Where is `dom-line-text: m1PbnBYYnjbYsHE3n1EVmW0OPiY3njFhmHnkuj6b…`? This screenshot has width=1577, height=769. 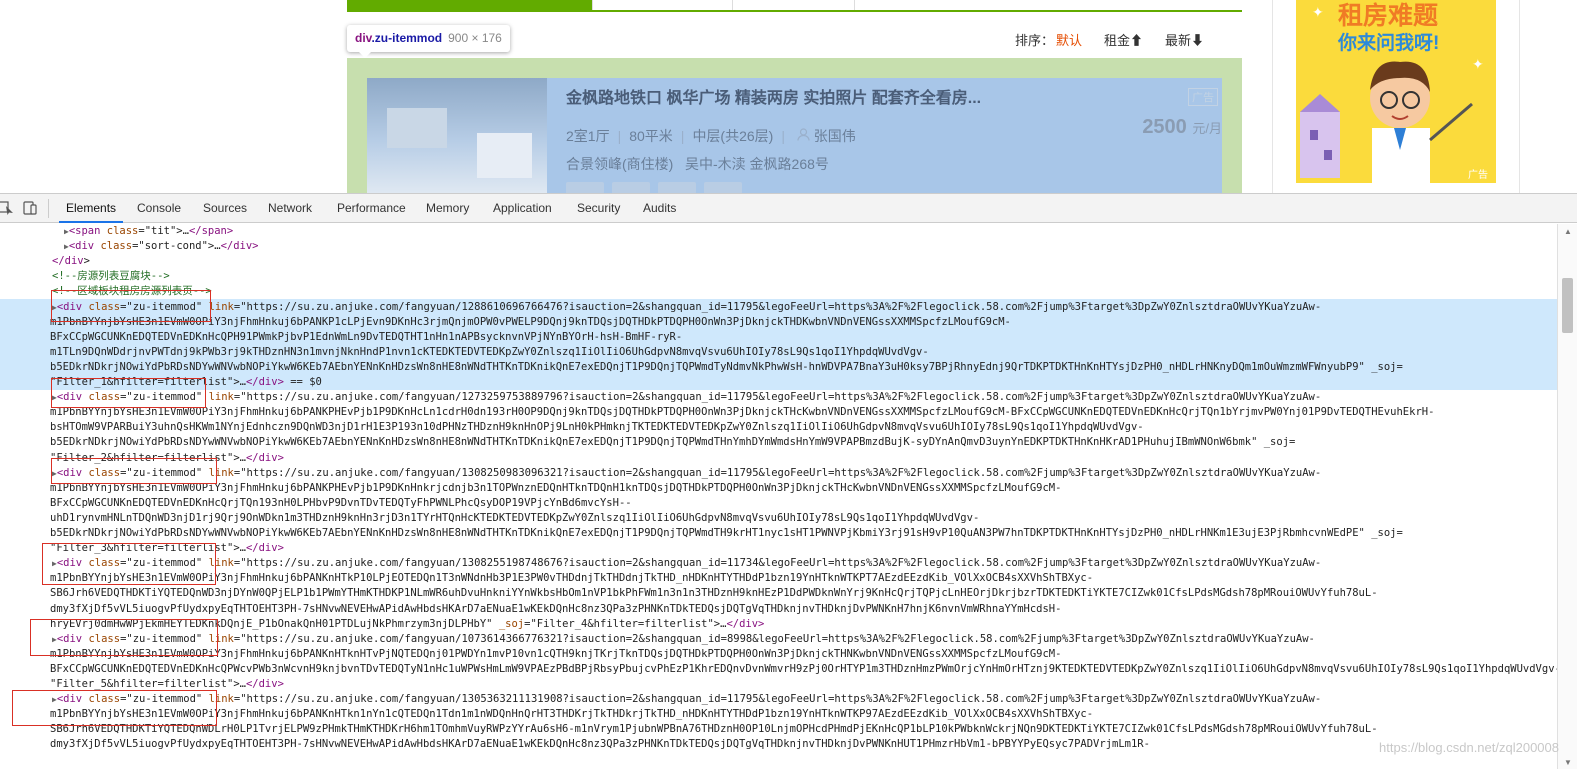
dom-line-text: m1PbnBYYnjbYsHE3n1EVmW0OPiY3njFhmHnkuj6b… is located at coordinates (742, 412).